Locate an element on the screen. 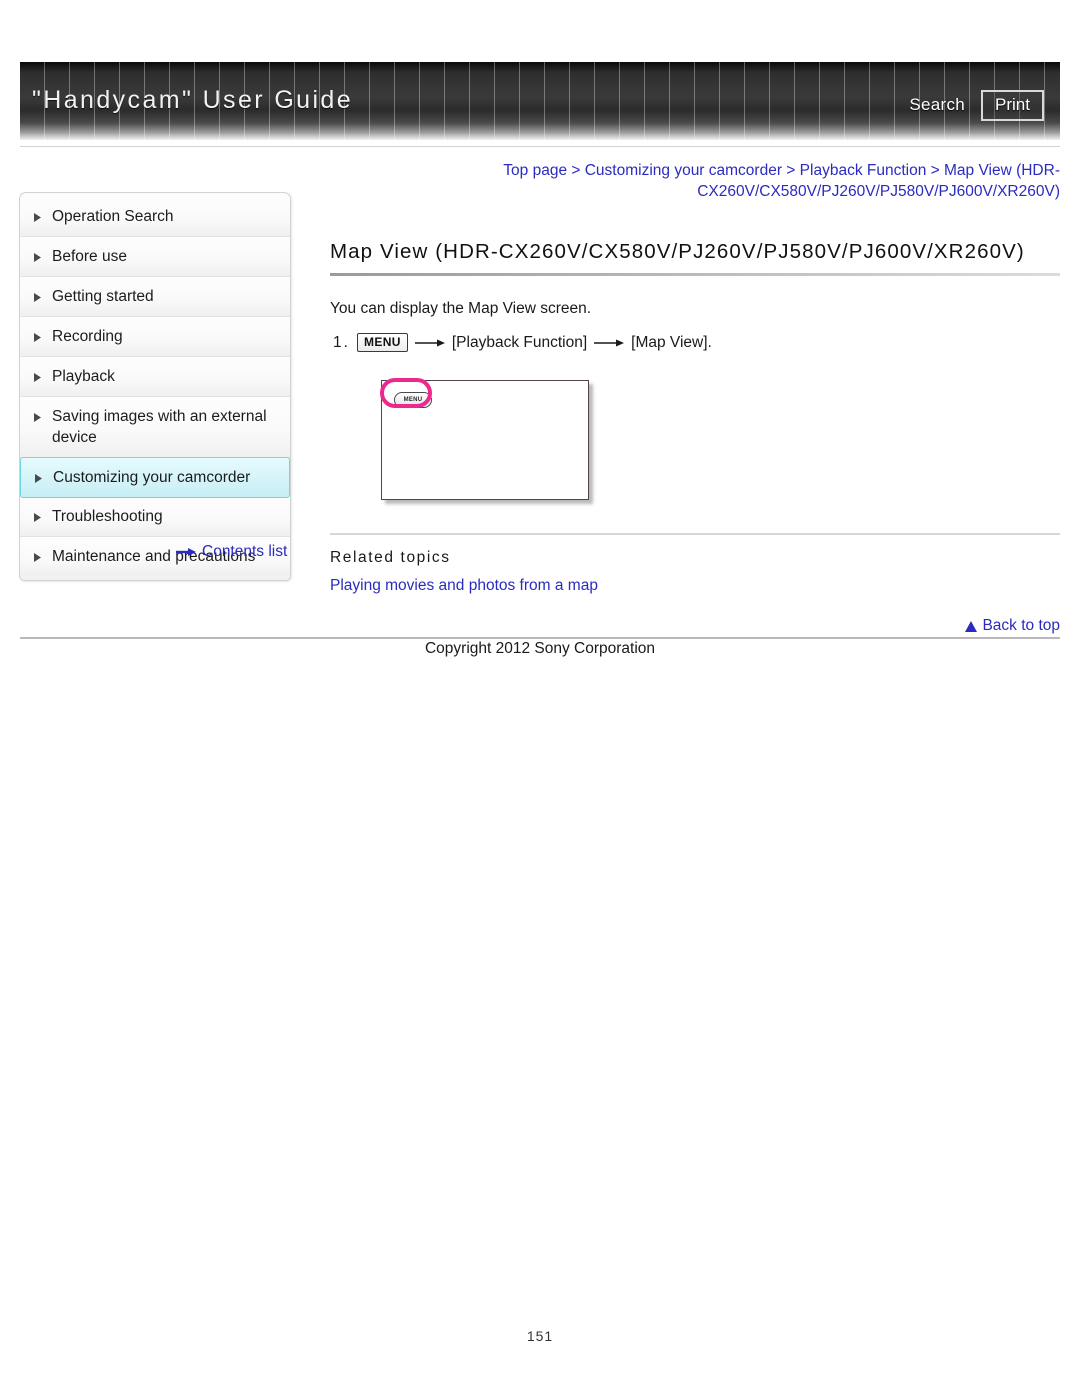 This screenshot has height=1397, width=1080. related-topic-link-1: Playing movies and photos from a map is located at coordinates (695, 586).